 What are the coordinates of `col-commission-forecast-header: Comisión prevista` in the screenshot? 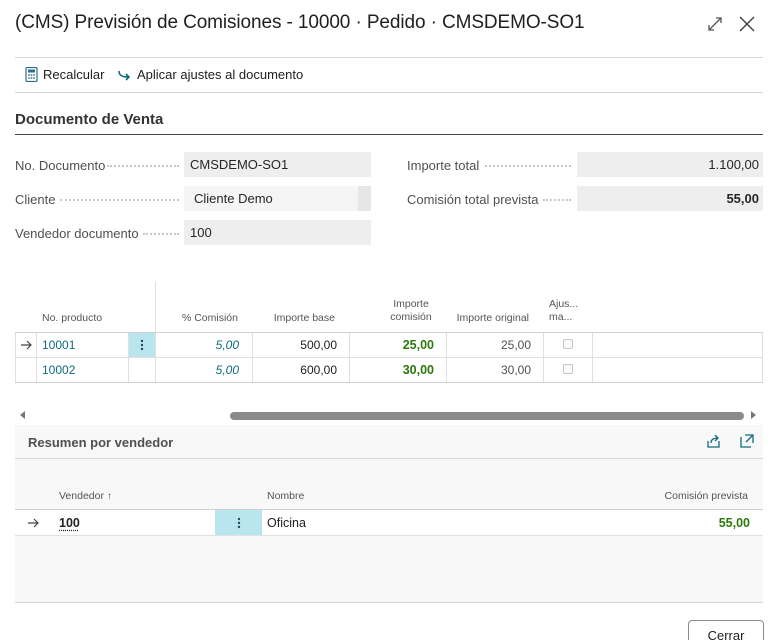 It's located at (694, 496).